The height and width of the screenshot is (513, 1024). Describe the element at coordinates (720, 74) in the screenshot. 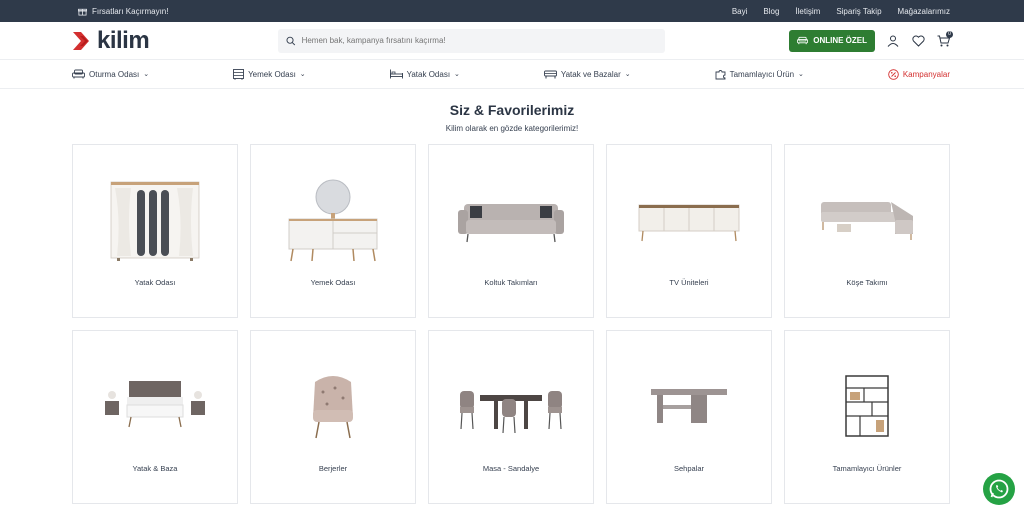

I see `puzzle-icon` at that location.